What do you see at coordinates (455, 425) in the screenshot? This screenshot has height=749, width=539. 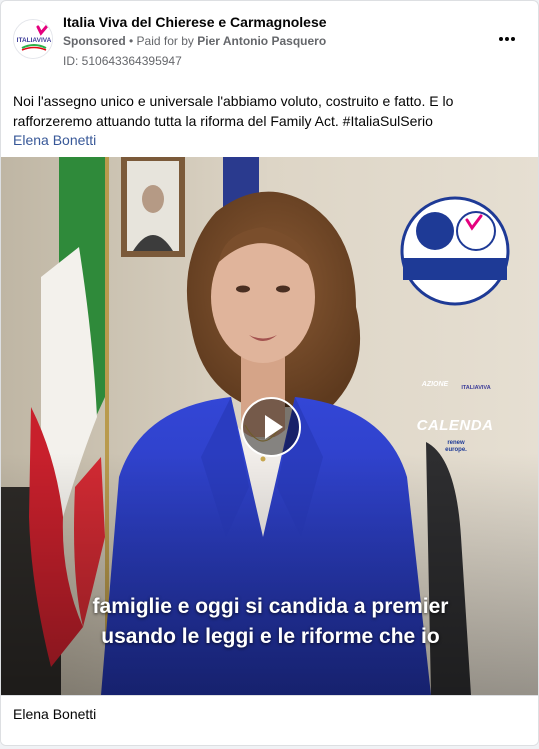 I see `badge-name-text: CALENDA` at bounding box center [455, 425].